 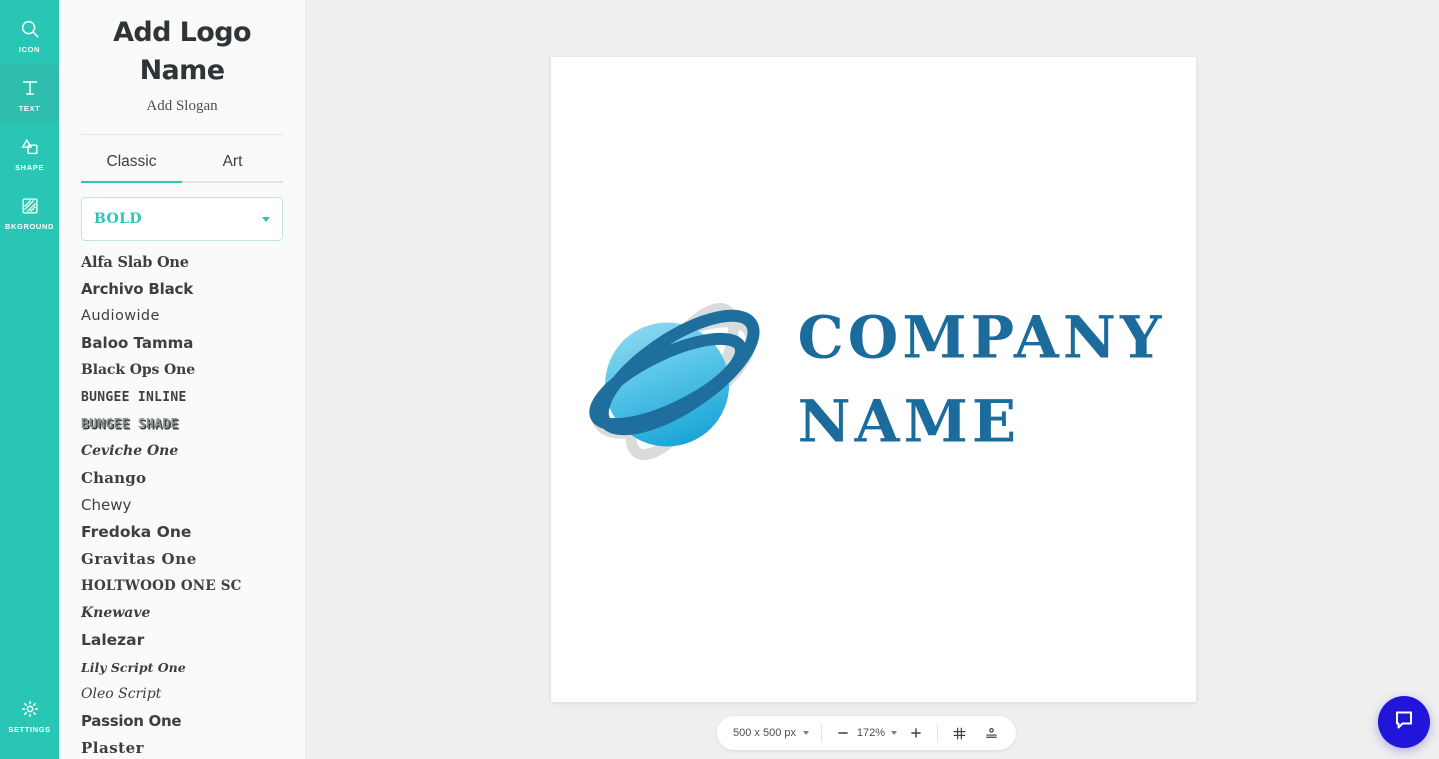 What do you see at coordinates (959, 733) in the screenshot?
I see `grid-icon` at bounding box center [959, 733].